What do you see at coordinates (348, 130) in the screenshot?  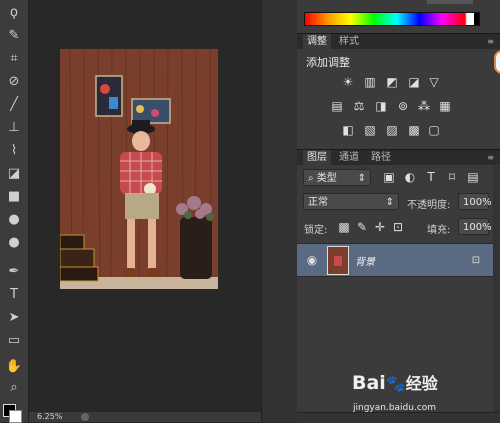 I see `invert-icon: ◧` at bounding box center [348, 130].